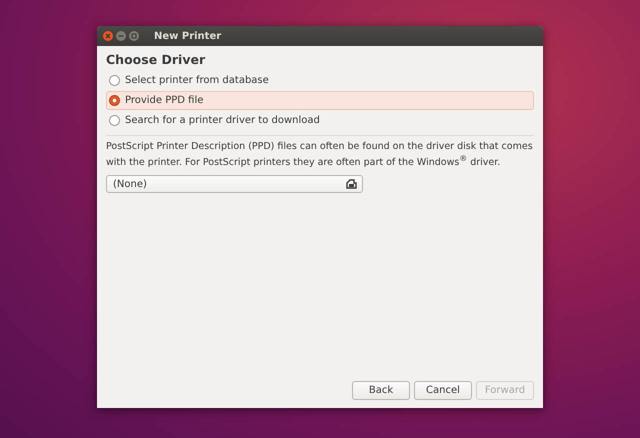 The width and height of the screenshot is (640, 438). What do you see at coordinates (320, 80) in the screenshot?
I see `radio-option: Select printer from database` at bounding box center [320, 80].